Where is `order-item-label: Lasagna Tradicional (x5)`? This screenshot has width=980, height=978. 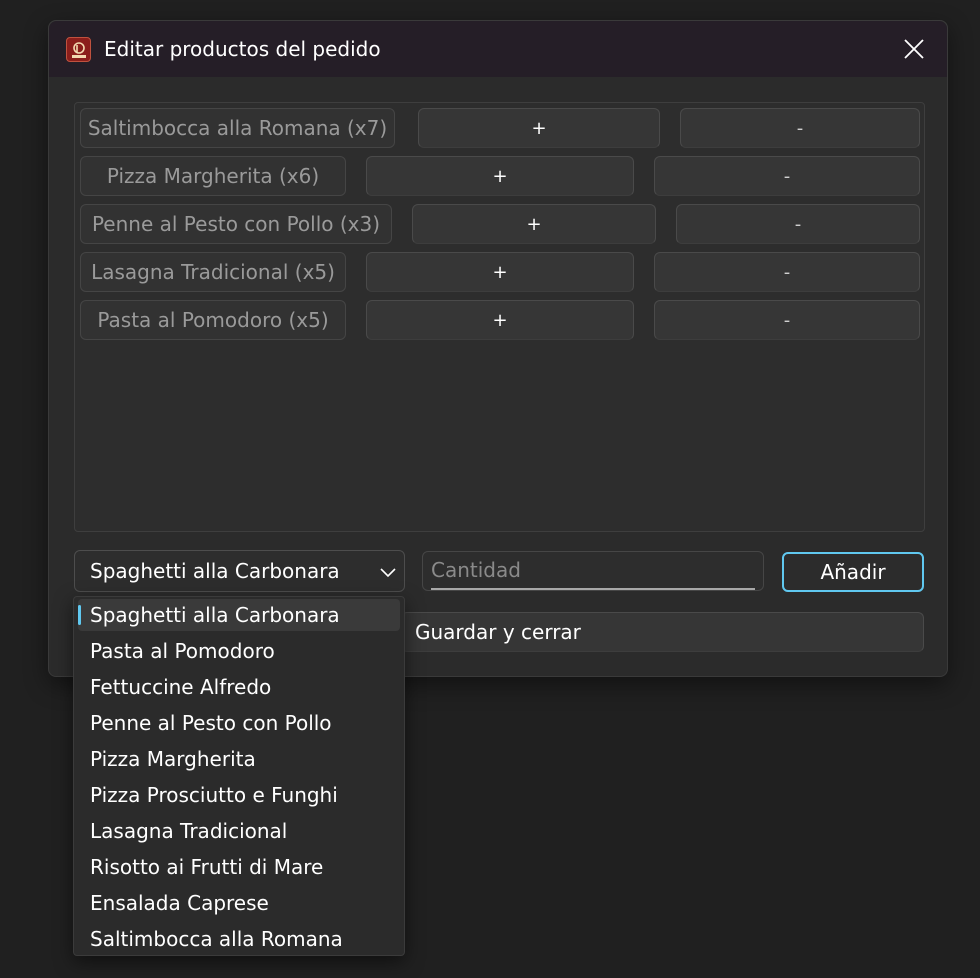
order-item-label: Lasagna Tradicional (x5) is located at coordinates (213, 272).